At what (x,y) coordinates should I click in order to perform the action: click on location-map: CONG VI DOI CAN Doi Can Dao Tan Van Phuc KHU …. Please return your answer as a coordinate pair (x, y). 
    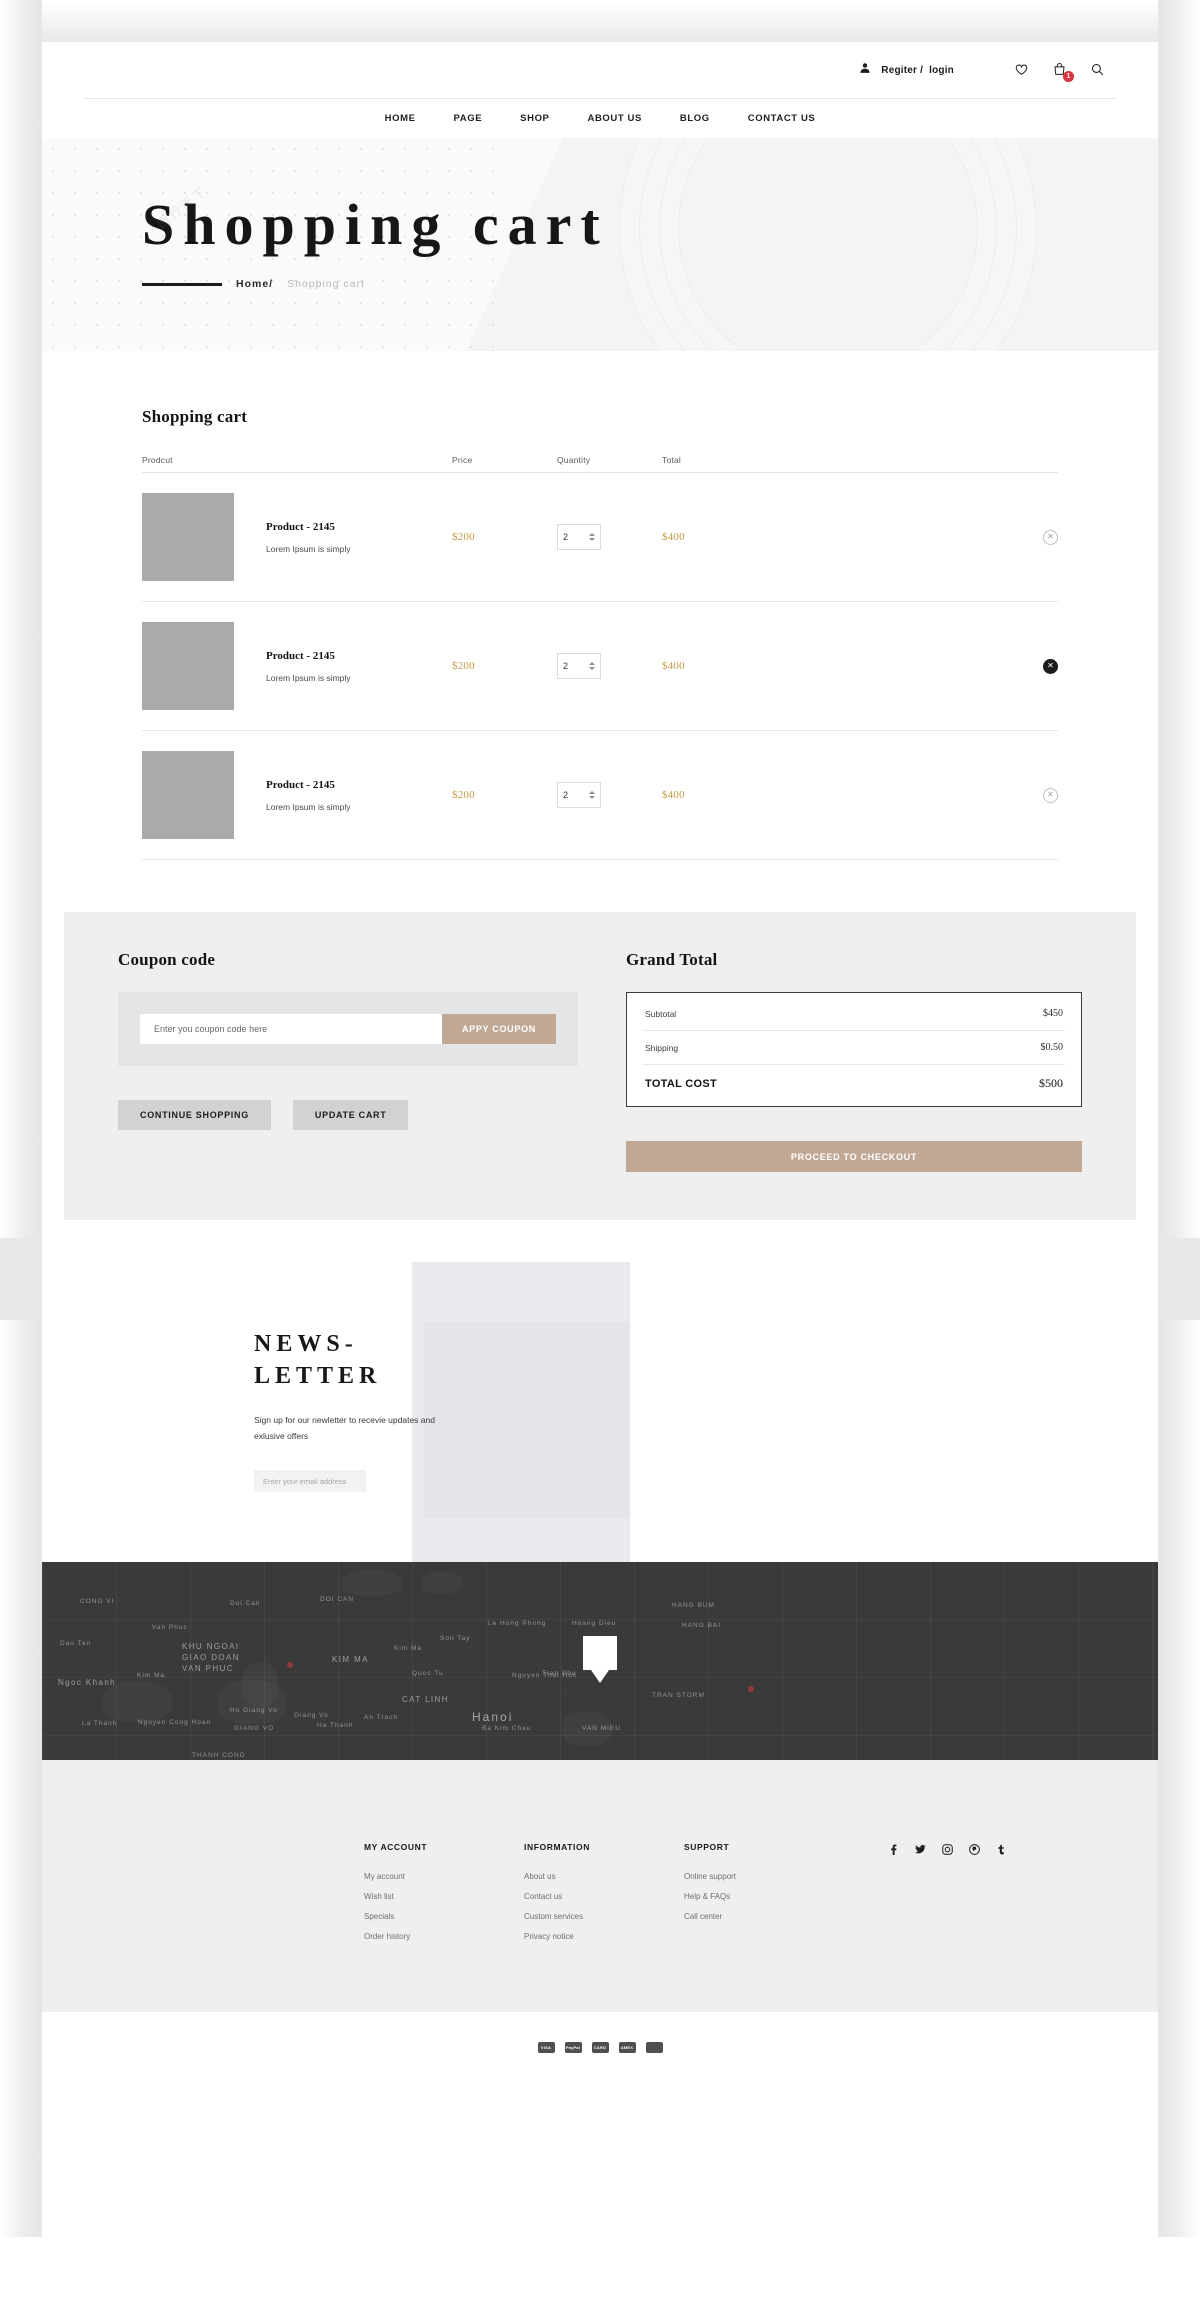
    Looking at the image, I should click on (600, 1661).